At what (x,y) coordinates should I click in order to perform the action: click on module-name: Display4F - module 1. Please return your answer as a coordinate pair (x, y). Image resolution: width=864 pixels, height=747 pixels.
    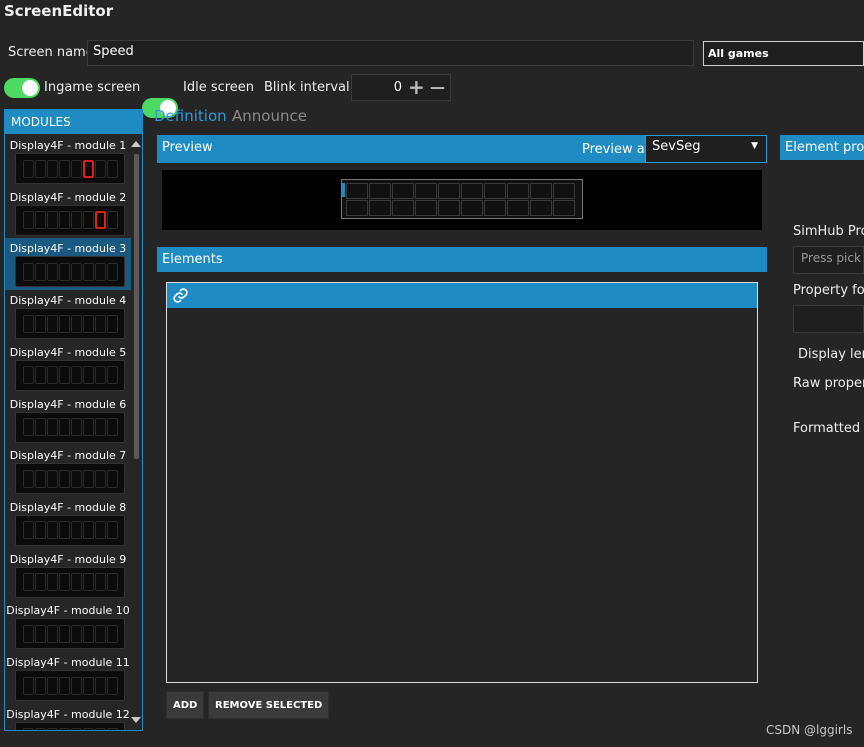
    Looking at the image, I should click on (68, 145).